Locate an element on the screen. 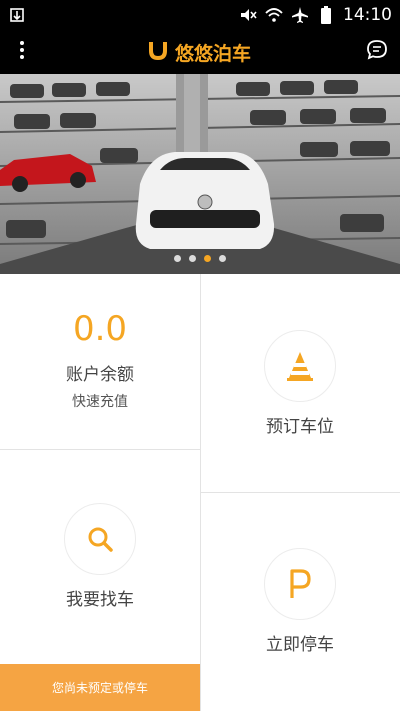  chat-bubble-icon is located at coordinates (377, 52).